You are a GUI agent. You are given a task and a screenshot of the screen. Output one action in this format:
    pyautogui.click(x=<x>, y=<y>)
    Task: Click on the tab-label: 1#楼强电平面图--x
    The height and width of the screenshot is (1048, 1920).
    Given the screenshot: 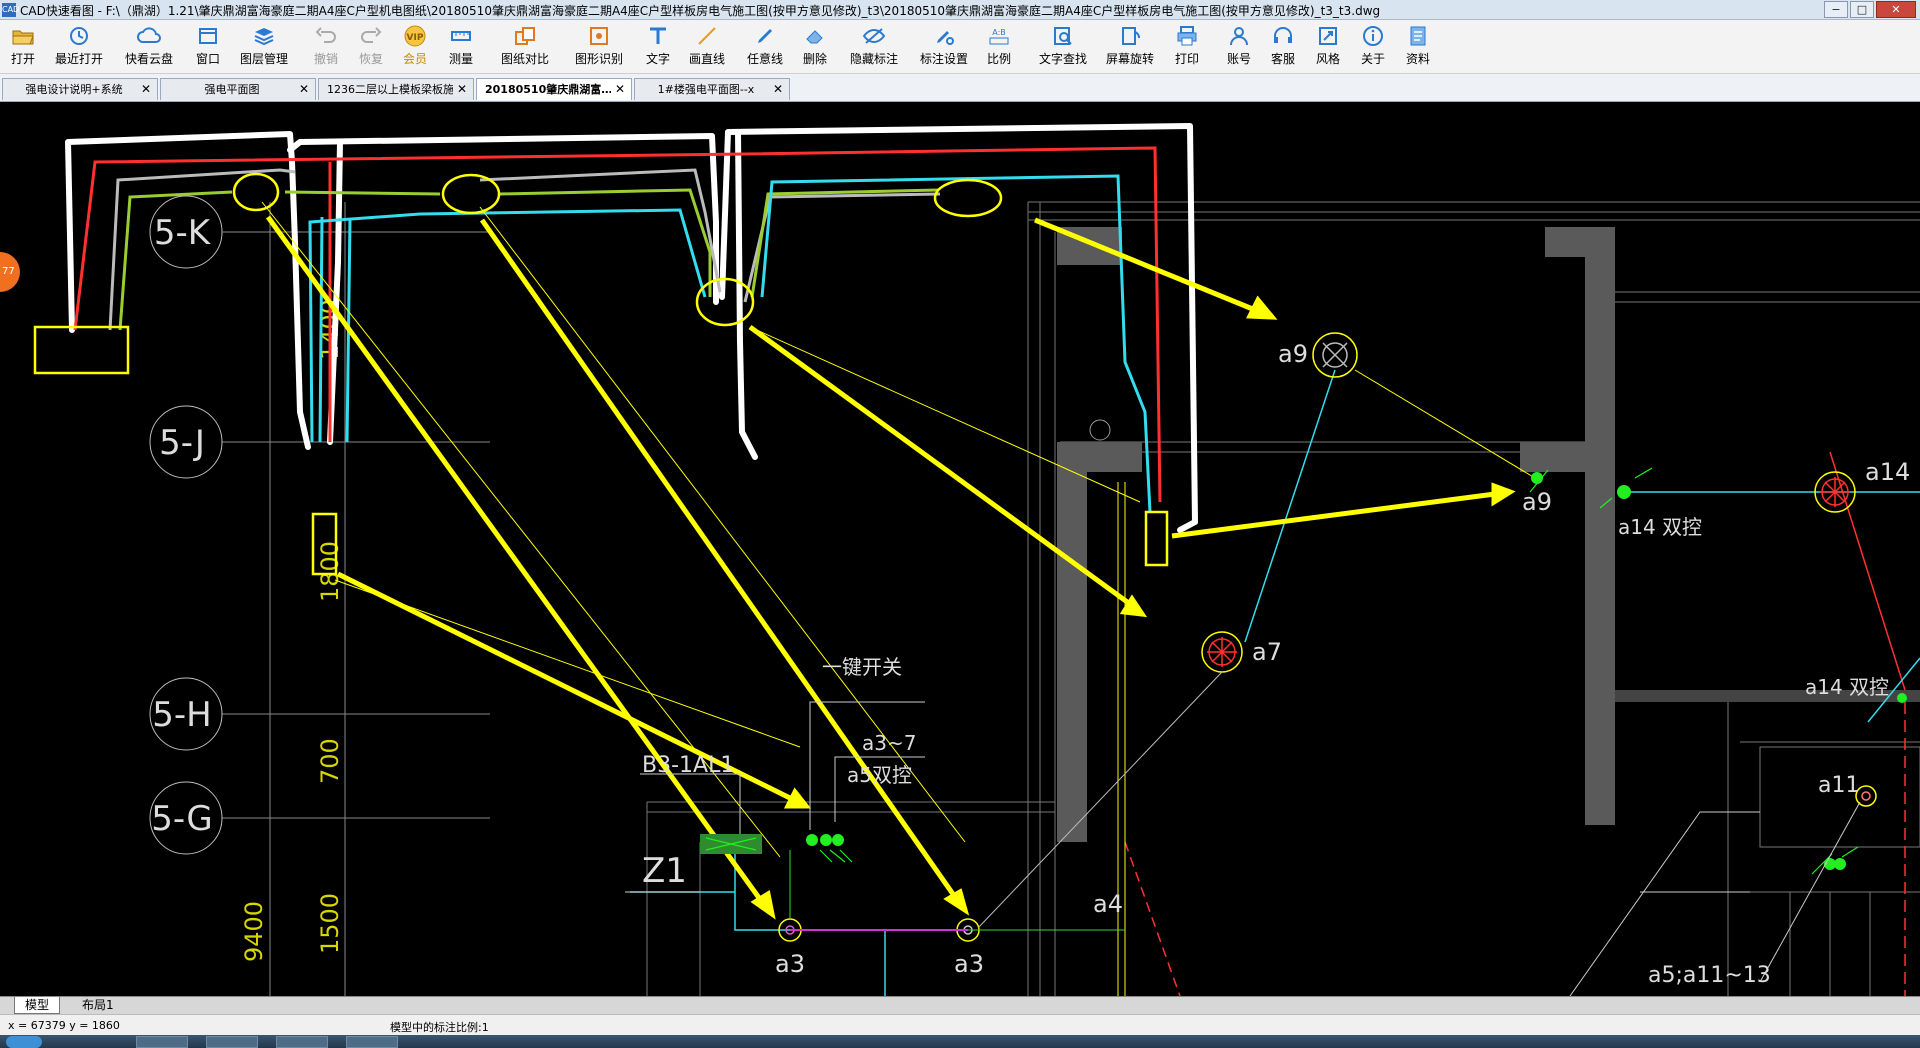 What is the action you would take?
    pyautogui.click(x=706, y=89)
    